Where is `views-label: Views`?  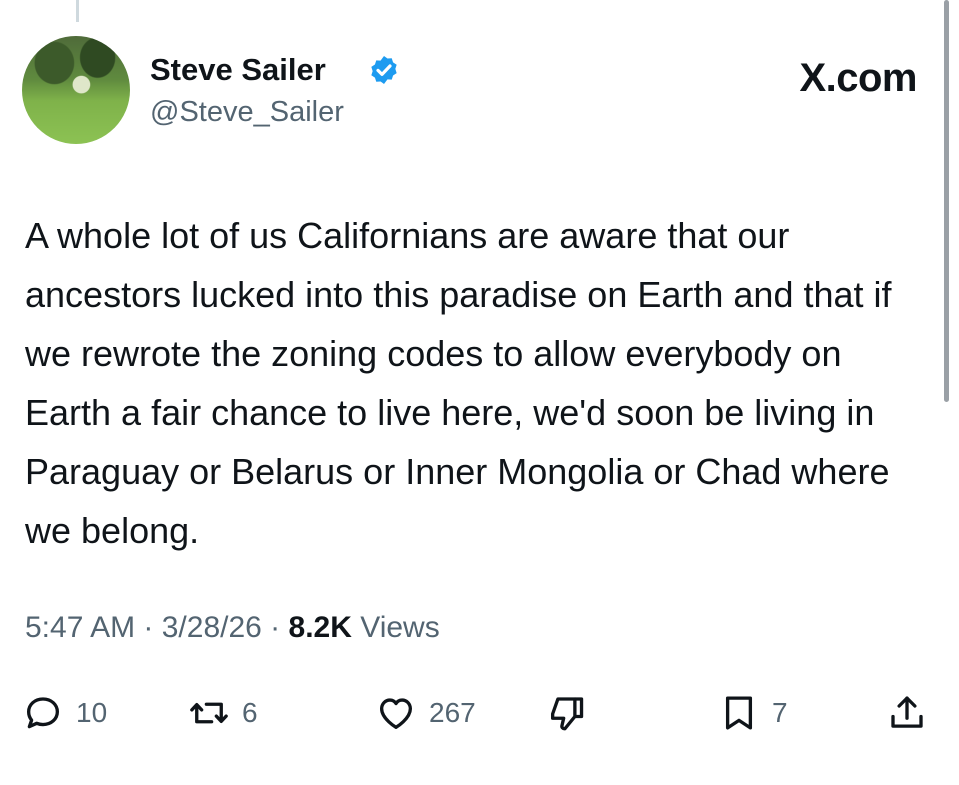 views-label: Views is located at coordinates (395, 627).